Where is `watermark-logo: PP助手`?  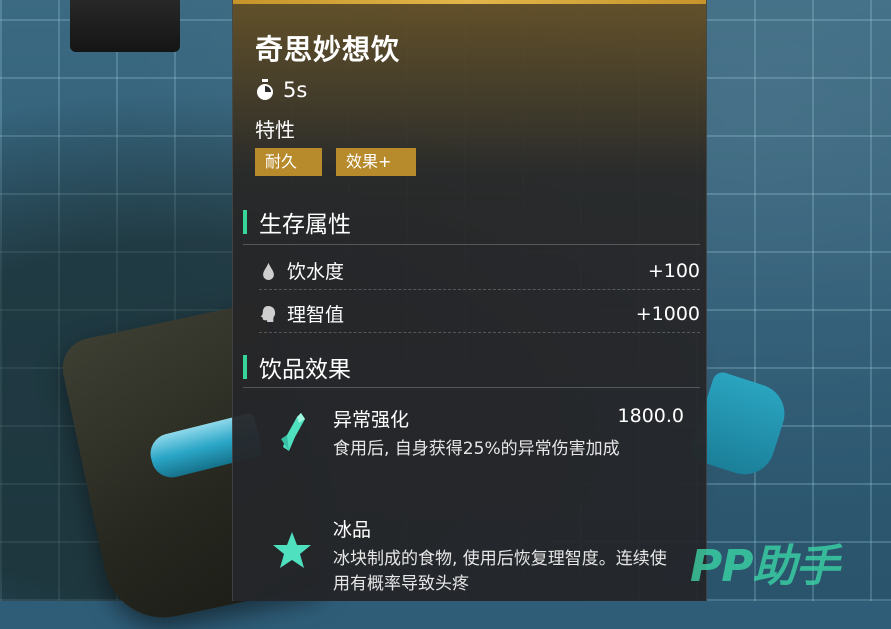
watermark-logo: PP助手 is located at coordinates (764, 566).